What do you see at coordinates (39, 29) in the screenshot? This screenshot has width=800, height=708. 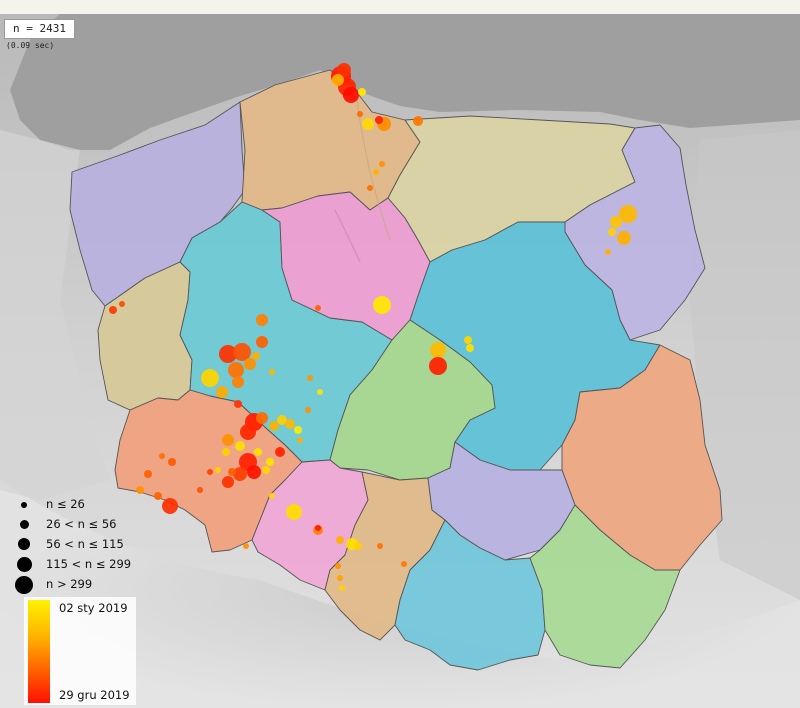 I see `count-box: n = 2431` at bounding box center [39, 29].